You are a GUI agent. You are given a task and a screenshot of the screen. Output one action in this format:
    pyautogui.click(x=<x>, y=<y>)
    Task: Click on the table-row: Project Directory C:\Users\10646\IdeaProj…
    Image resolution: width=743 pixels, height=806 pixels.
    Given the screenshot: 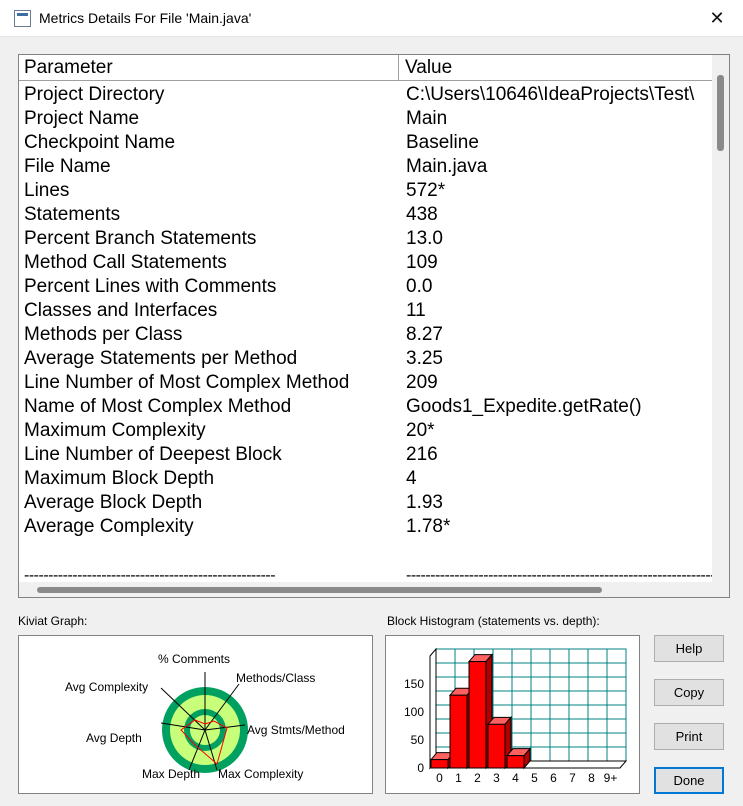 What is the action you would take?
    pyautogui.click(x=366, y=95)
    